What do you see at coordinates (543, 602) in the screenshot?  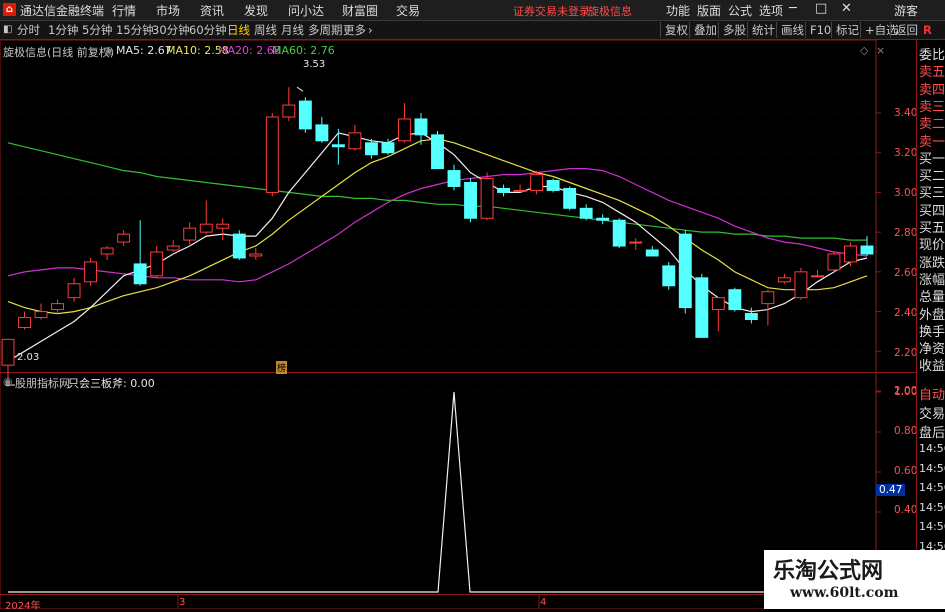 I see `x-label-month: 4` at bounding box center [543, 602].